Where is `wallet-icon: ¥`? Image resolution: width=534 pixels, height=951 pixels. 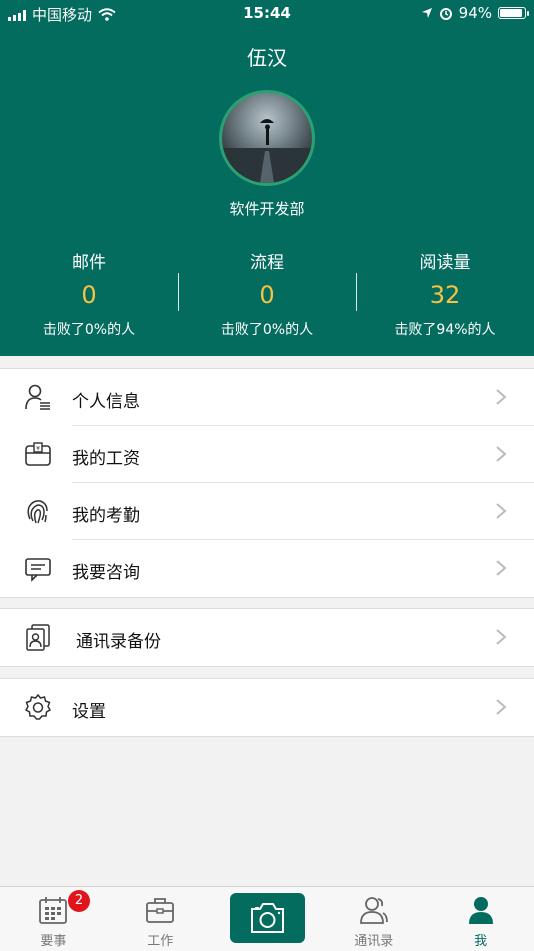
wallet-icon: ¥ is located at coordinates (38, 454).